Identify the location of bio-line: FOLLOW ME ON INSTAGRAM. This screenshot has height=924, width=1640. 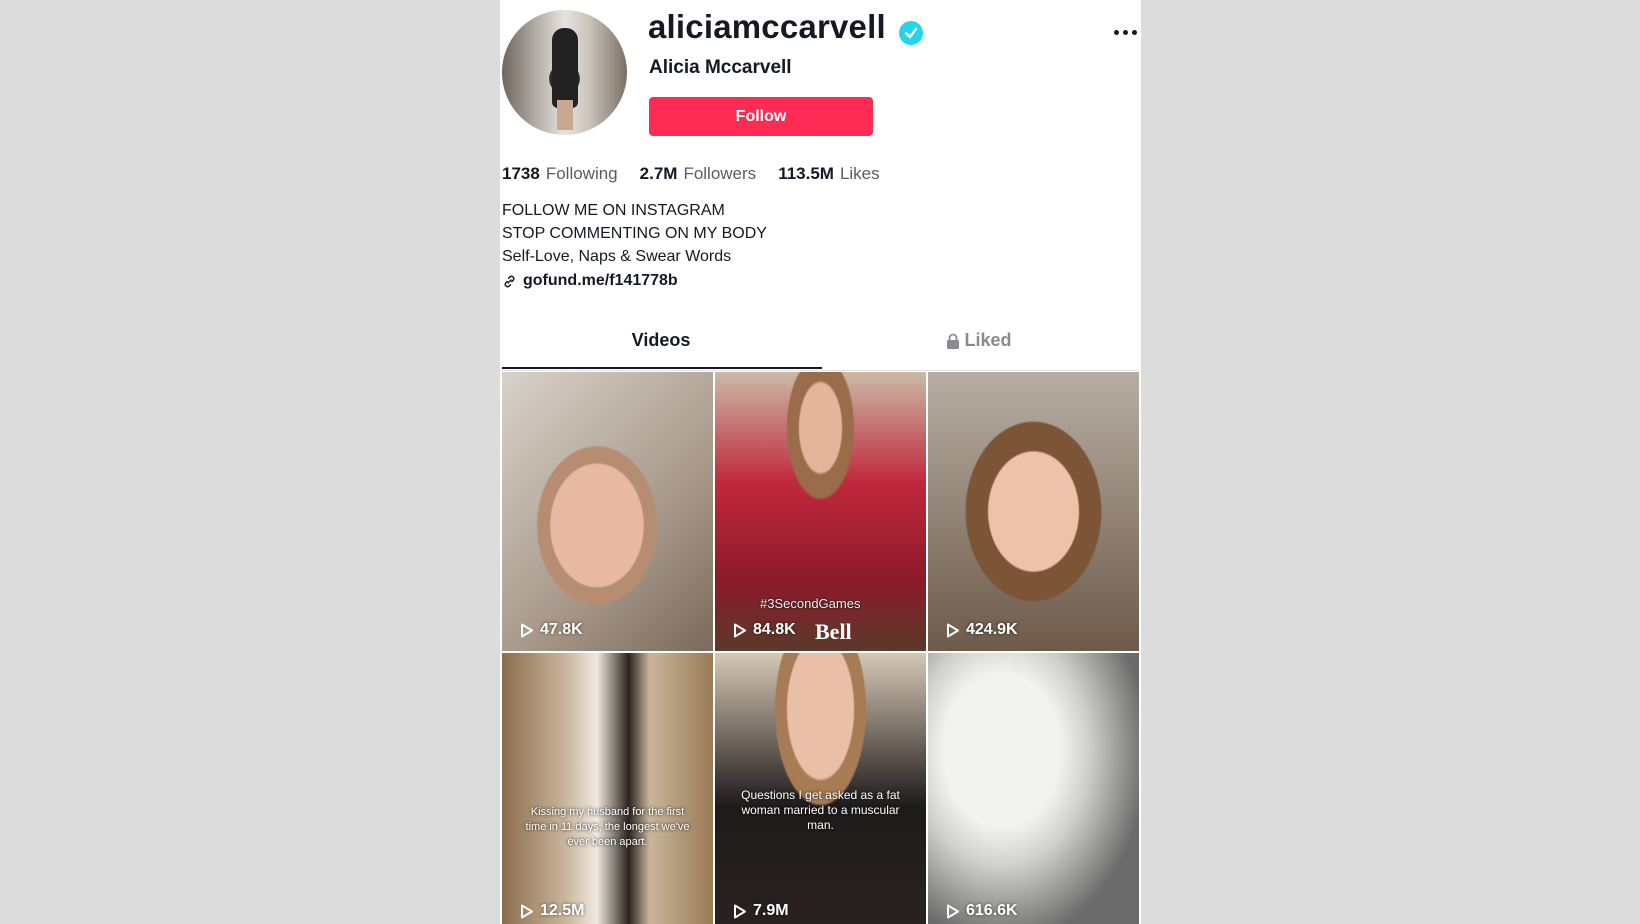
(613, 210).